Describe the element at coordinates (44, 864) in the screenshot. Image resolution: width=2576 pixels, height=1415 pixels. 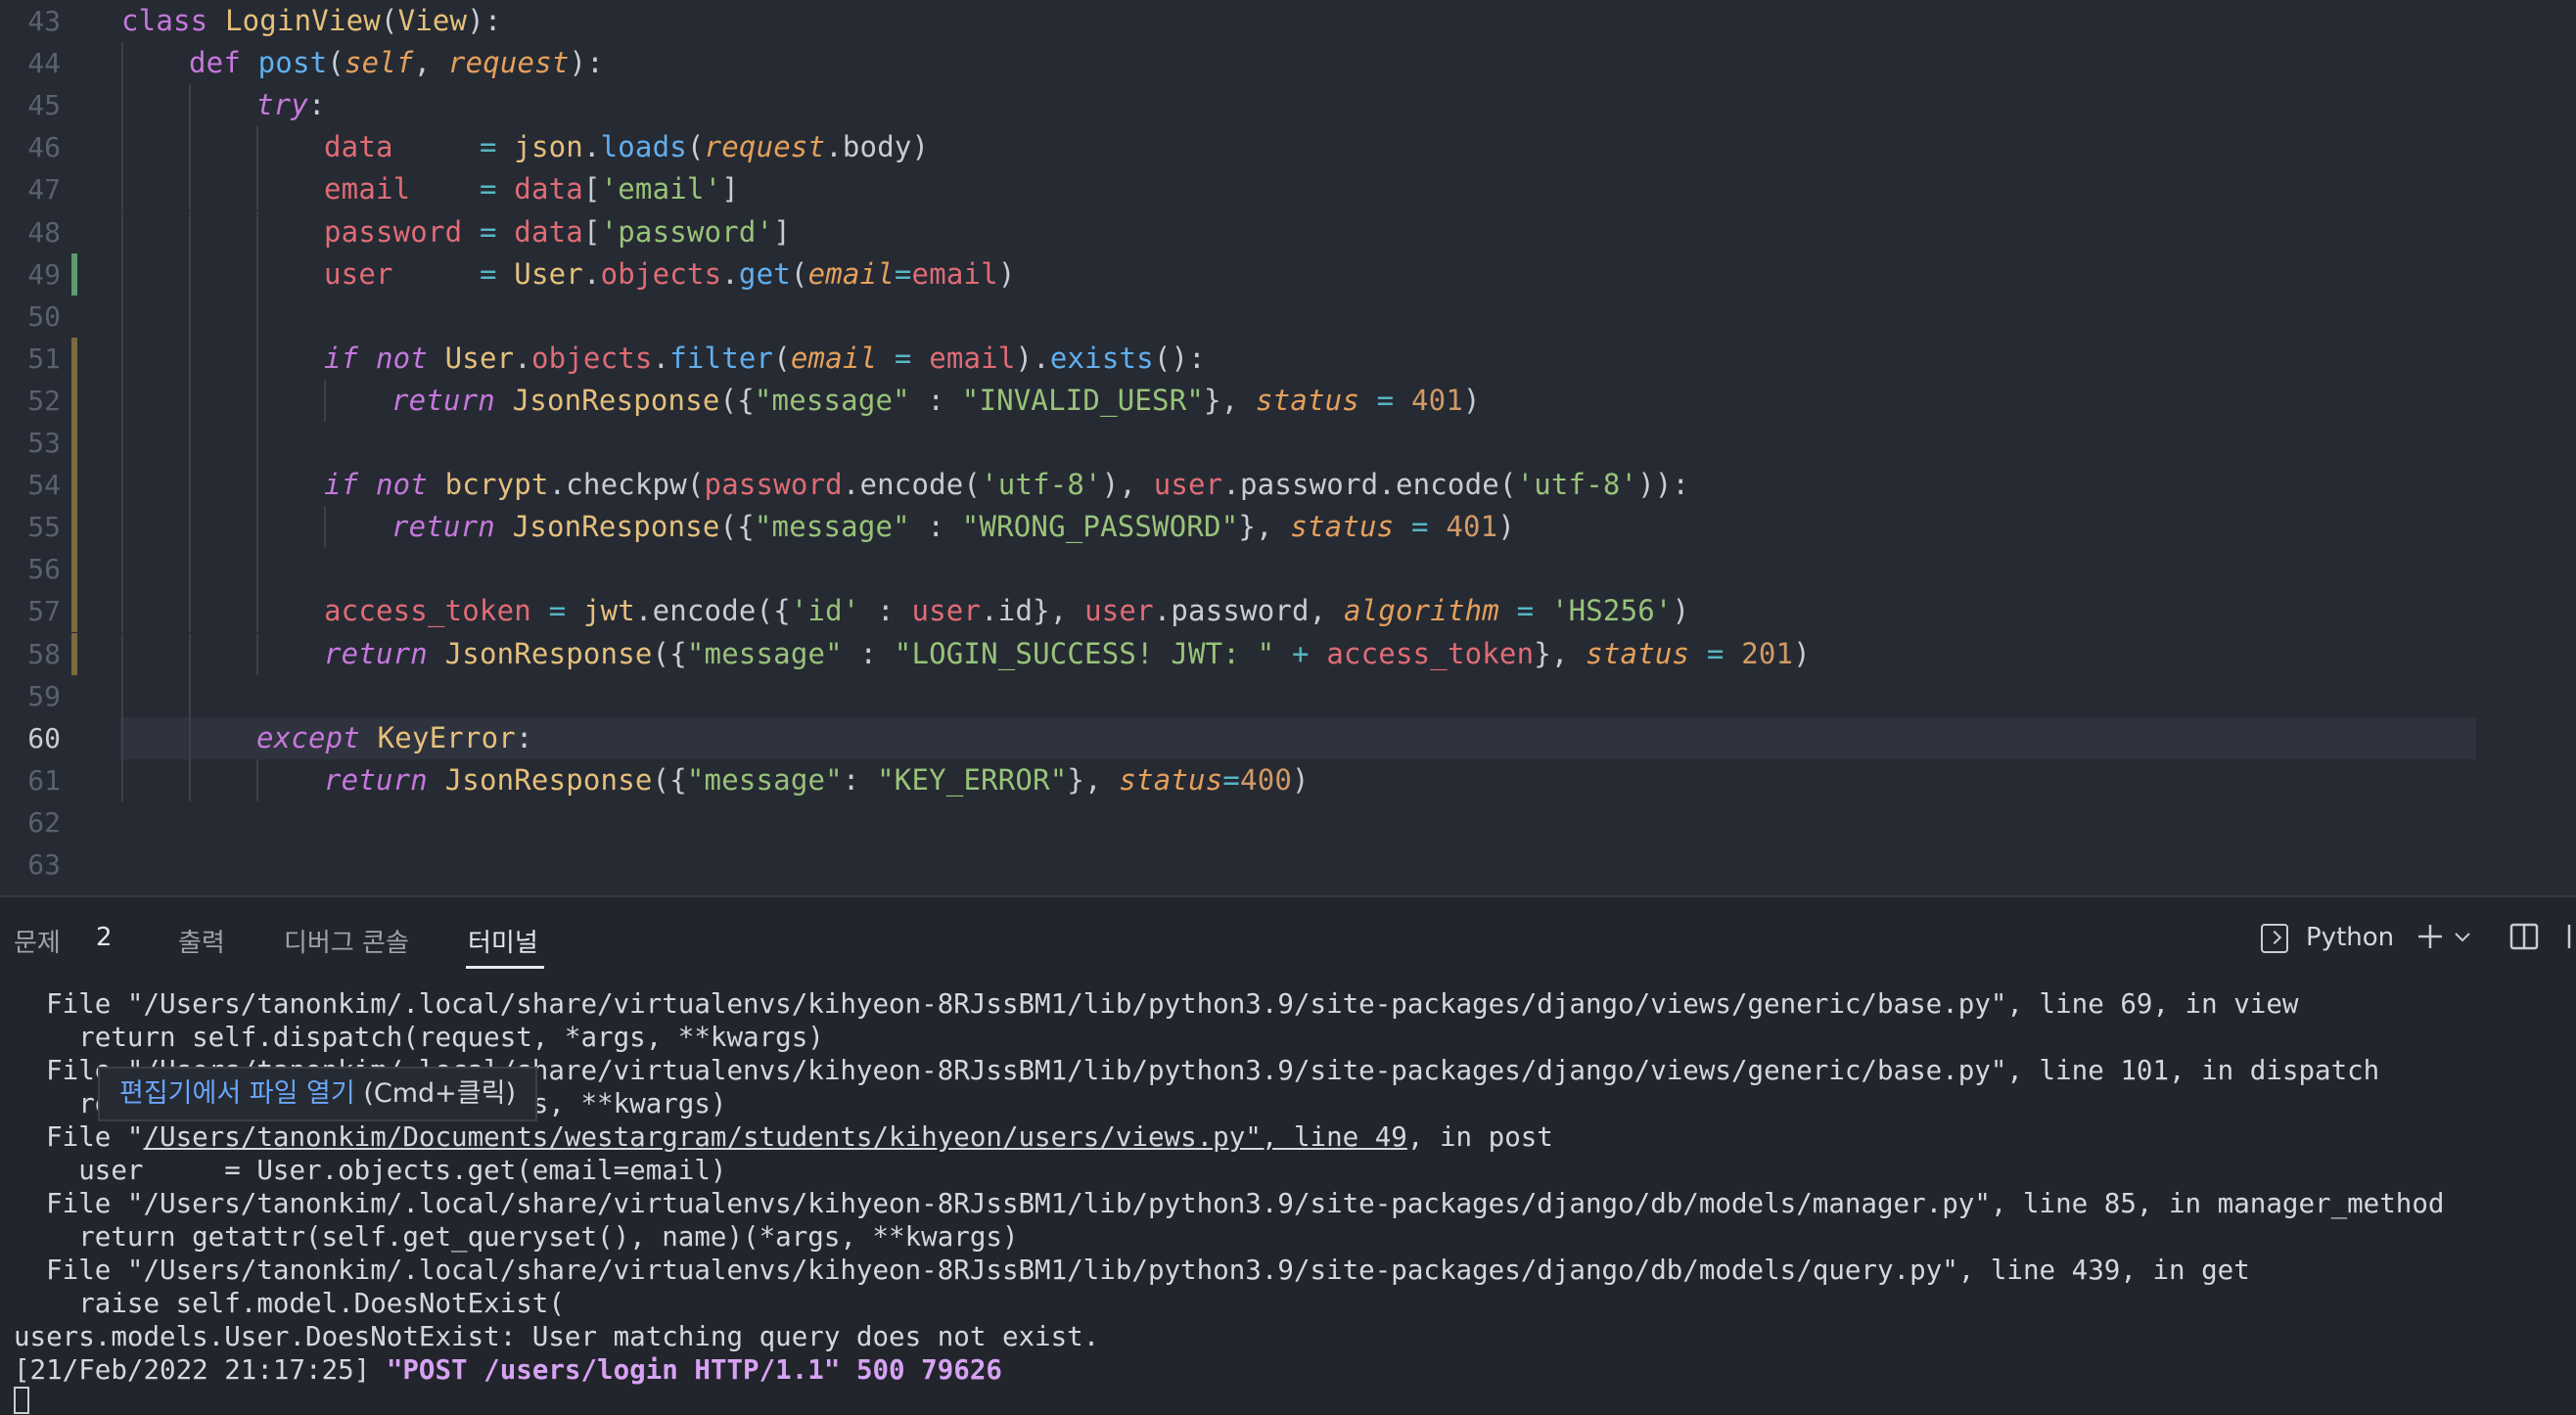
I see `line-number: 63` at that location.